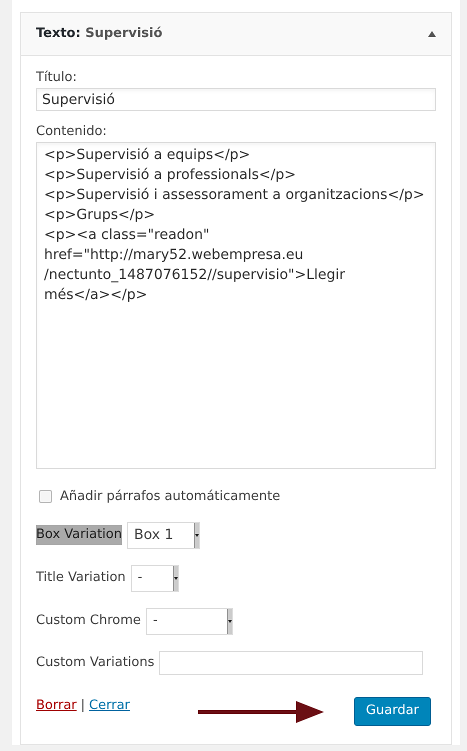 This screenshot has height=751, width=467. What do you see at coordinates (291, 662) in the screenshot?
I see `text-input` at bounding box center [291, 662].